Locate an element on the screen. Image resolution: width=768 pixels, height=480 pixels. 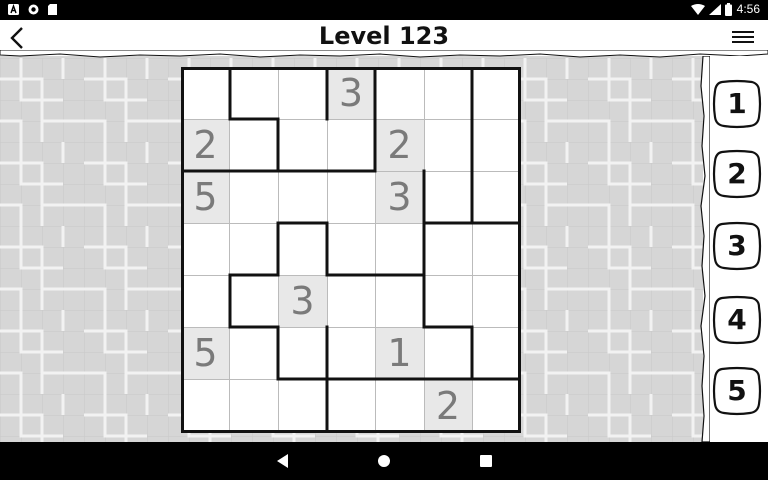
nav-recents-icon is located at coordinates (486, 461).